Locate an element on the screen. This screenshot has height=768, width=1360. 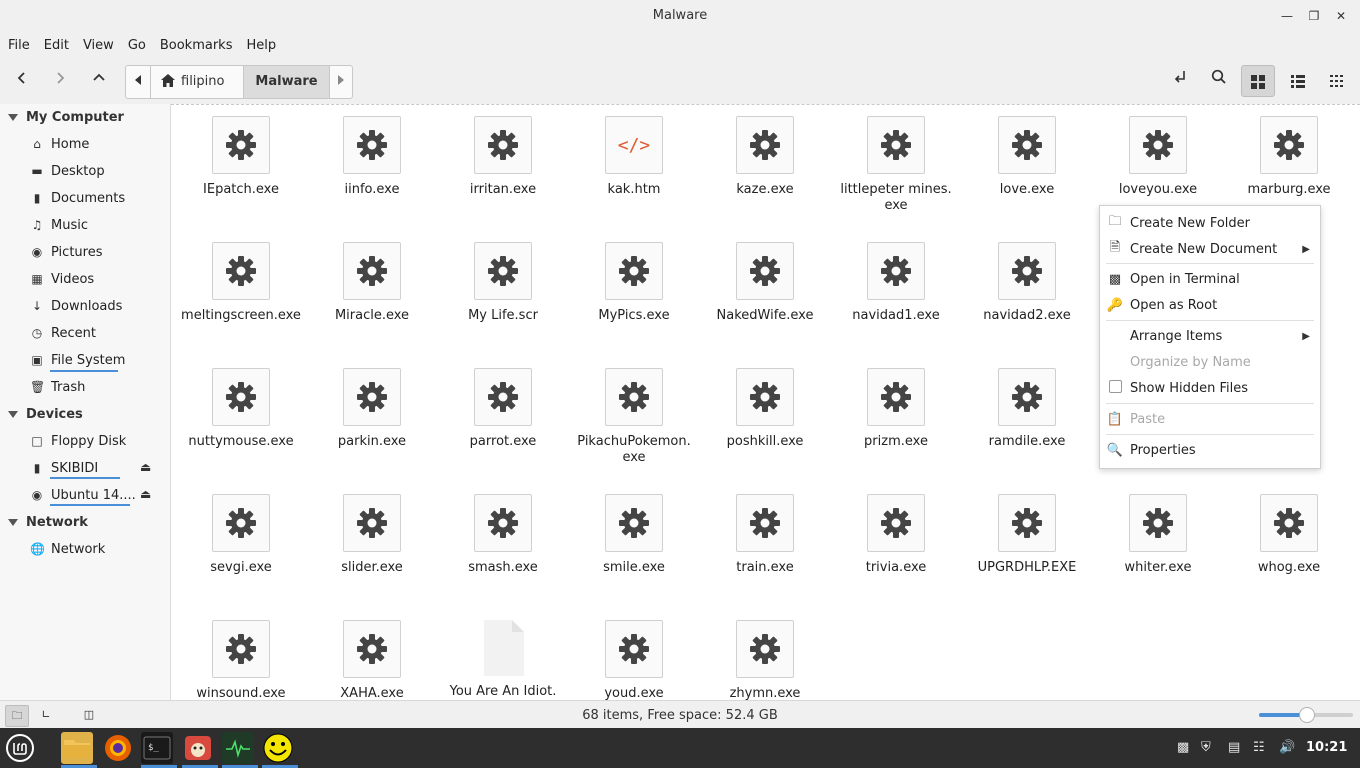
file-item: trivia.exe is located at coordinates (896, 535).